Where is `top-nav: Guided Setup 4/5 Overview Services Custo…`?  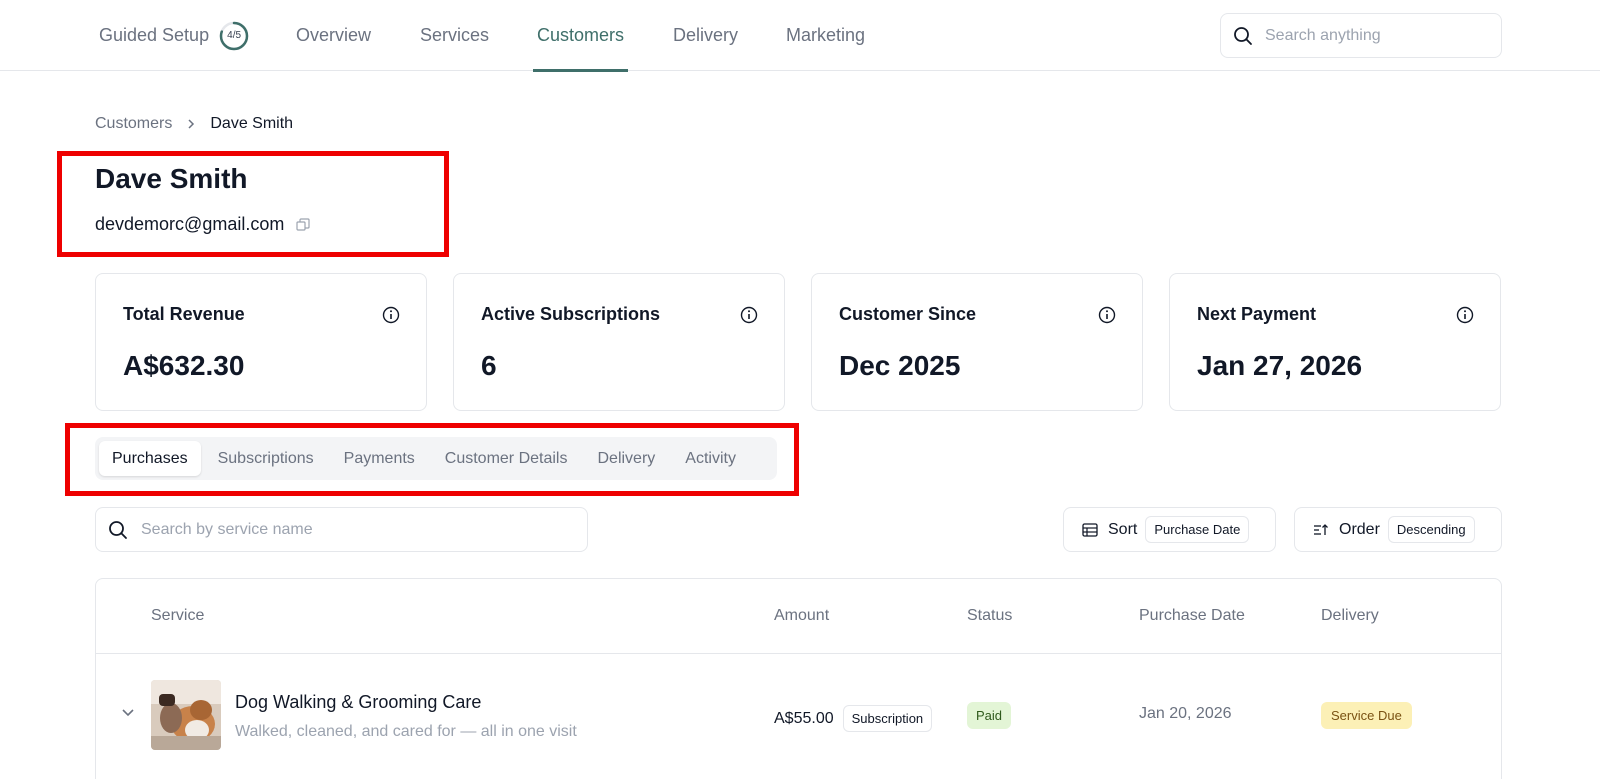 top-nav: Guided Setup 4/5 Overview Services Custo… is located at coordinates (800, 36).